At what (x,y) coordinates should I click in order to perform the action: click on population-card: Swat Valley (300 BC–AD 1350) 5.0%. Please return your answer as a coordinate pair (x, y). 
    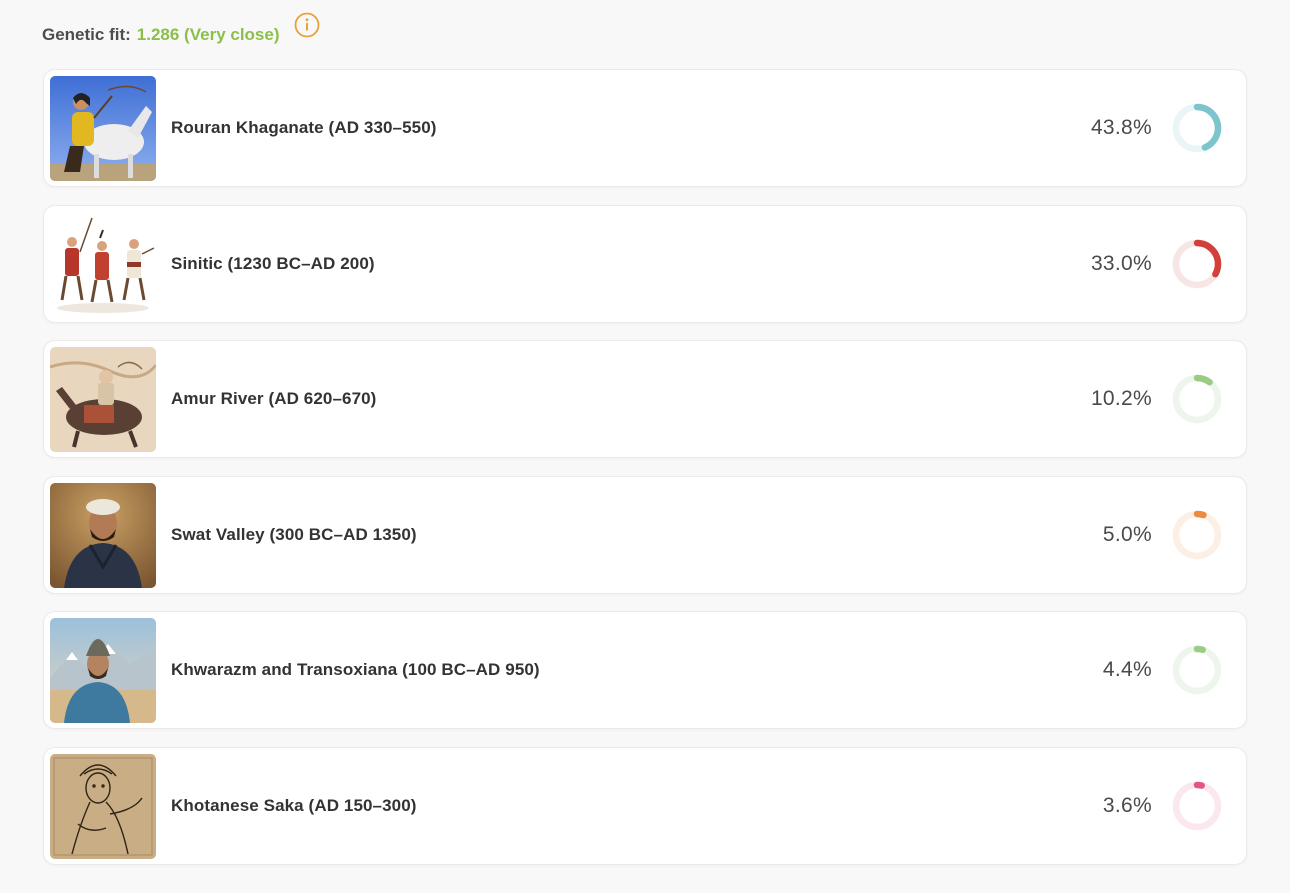
    Looking at the image, I should click on (645, 534).